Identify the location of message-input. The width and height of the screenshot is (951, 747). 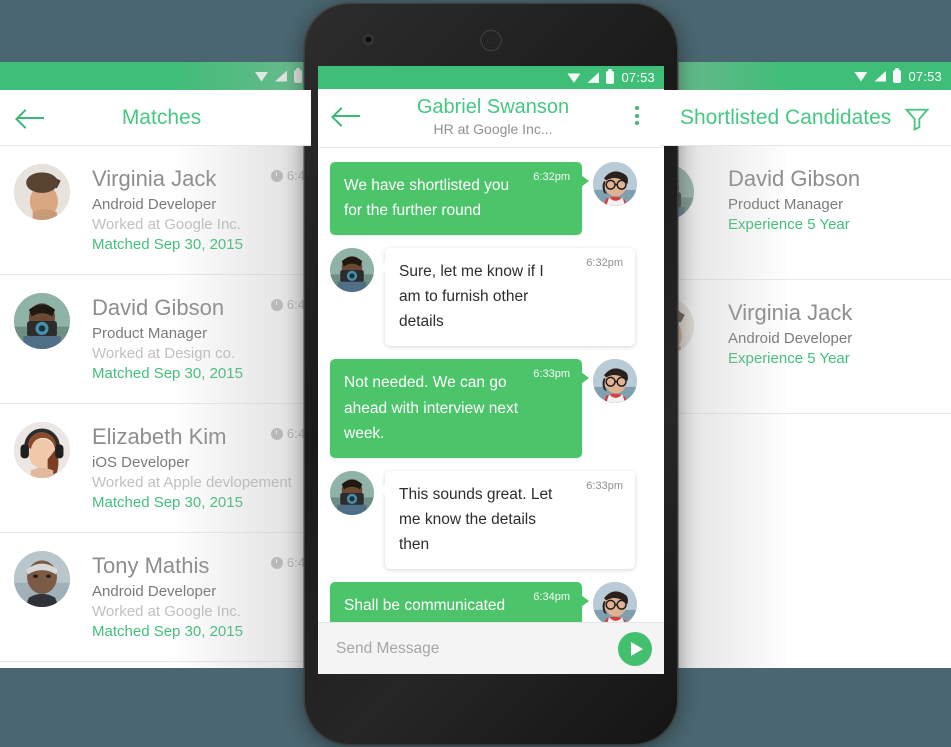
(477, 648).